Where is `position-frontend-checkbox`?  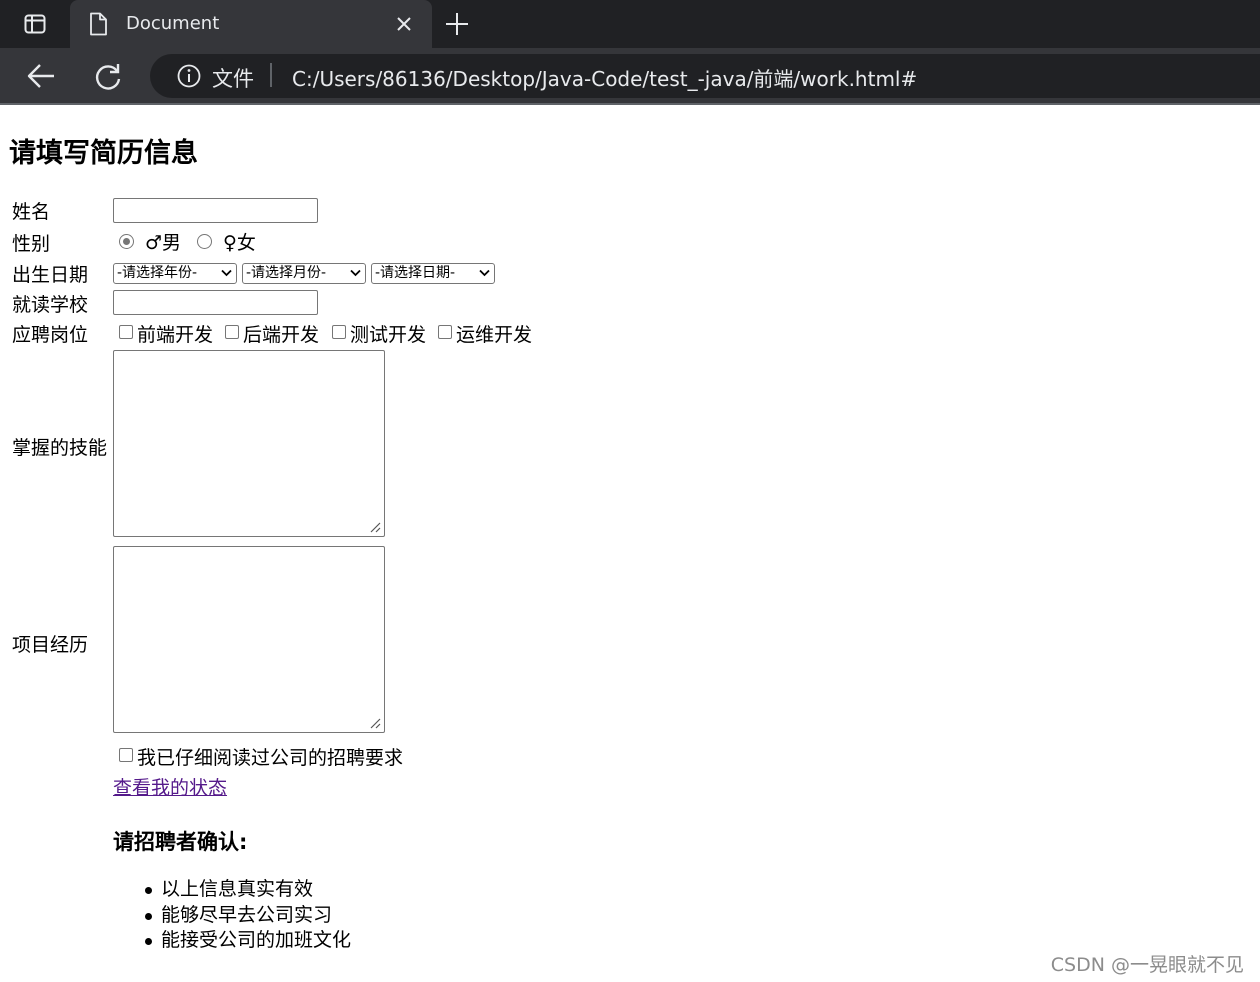
position-frontend-checkbox is located at coordinates (126, 332).